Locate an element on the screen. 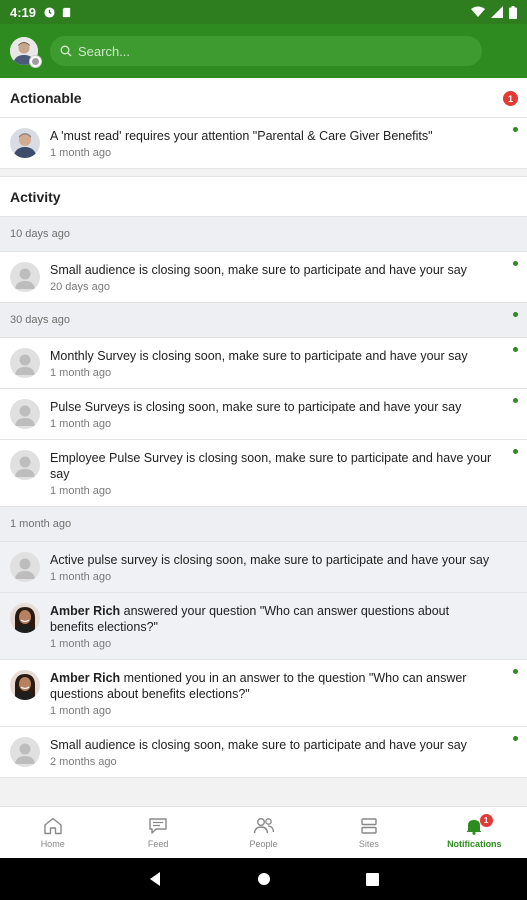 The image size is (527, 900). search-icon is located at coordinates (66, 51).